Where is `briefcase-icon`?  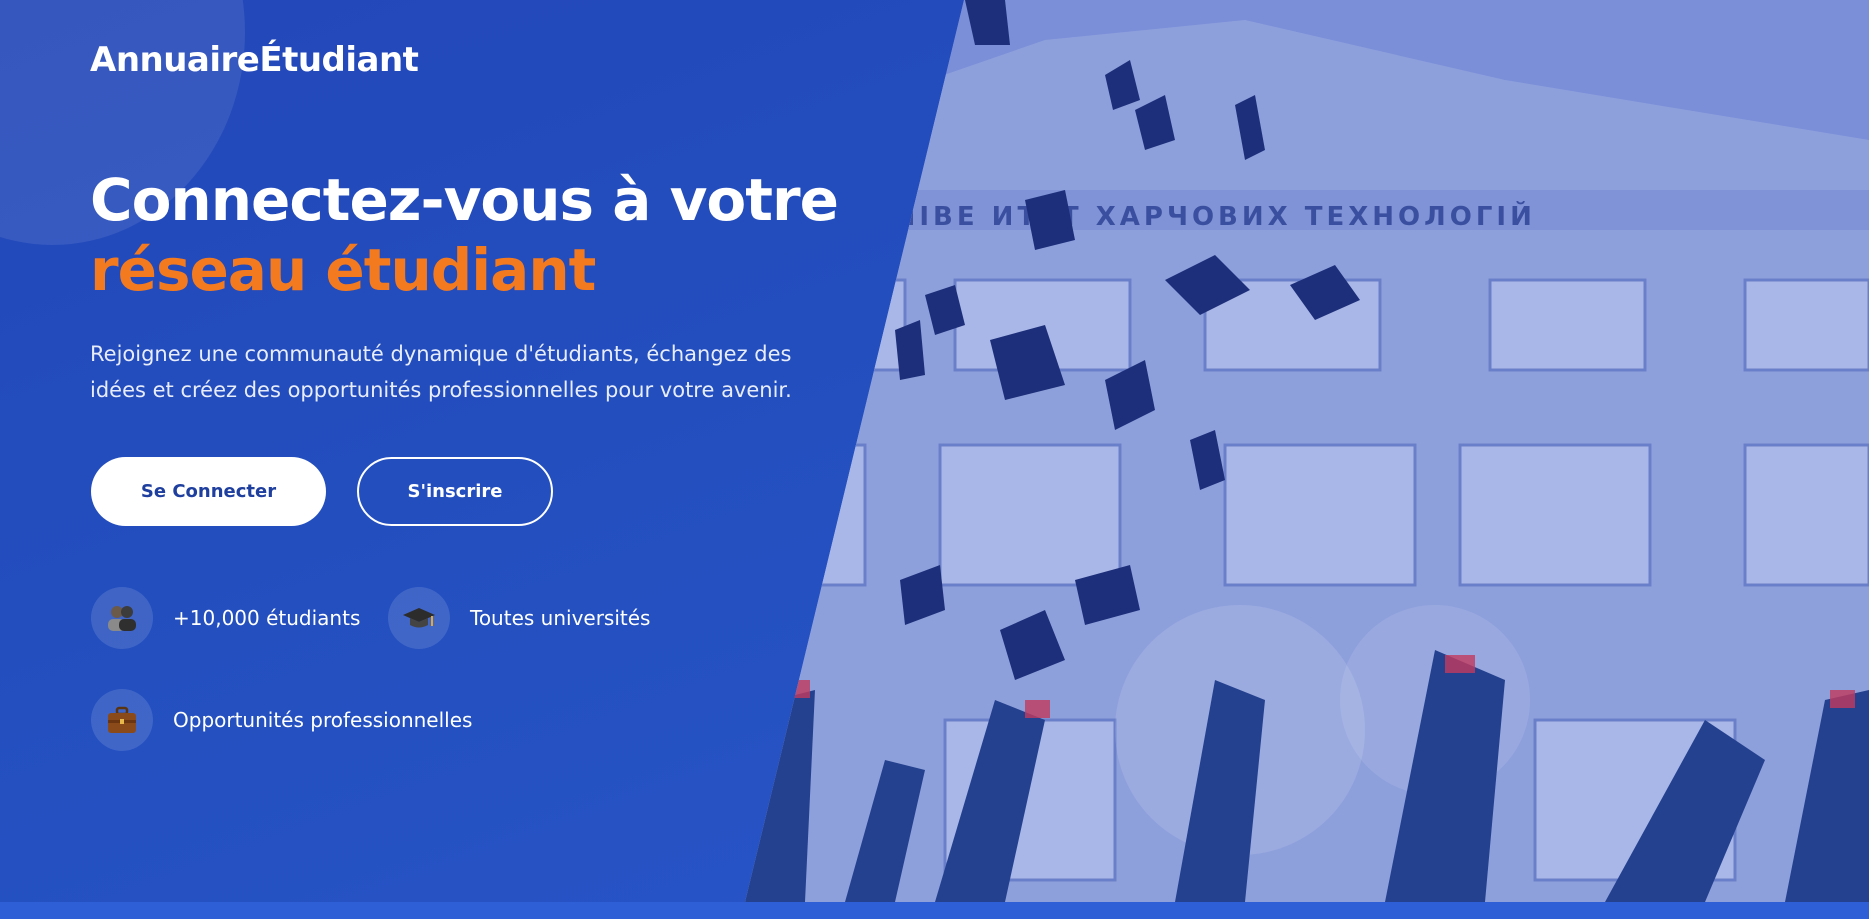 briefcase-icon is located at coordinates (122, 720).